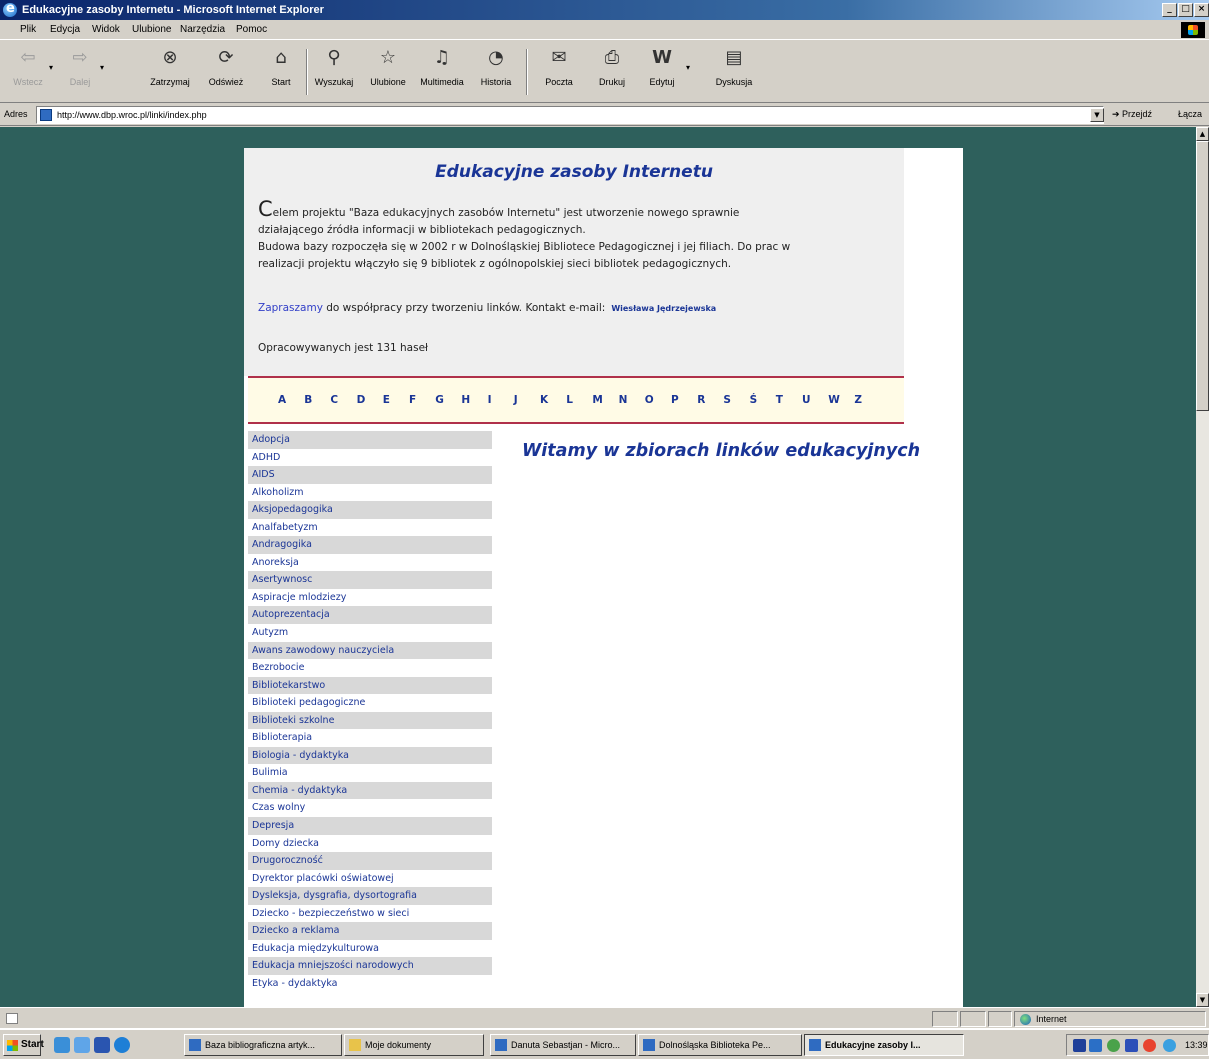 This screenshot has height=1059, width=1209. What do you see at coordinates (370, 633) in the screenshot?
I see `topic-link: Autyzm` at bounding box center [370, 633].